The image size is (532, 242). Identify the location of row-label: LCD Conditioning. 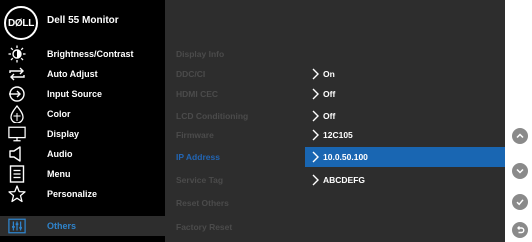
(212, 116).